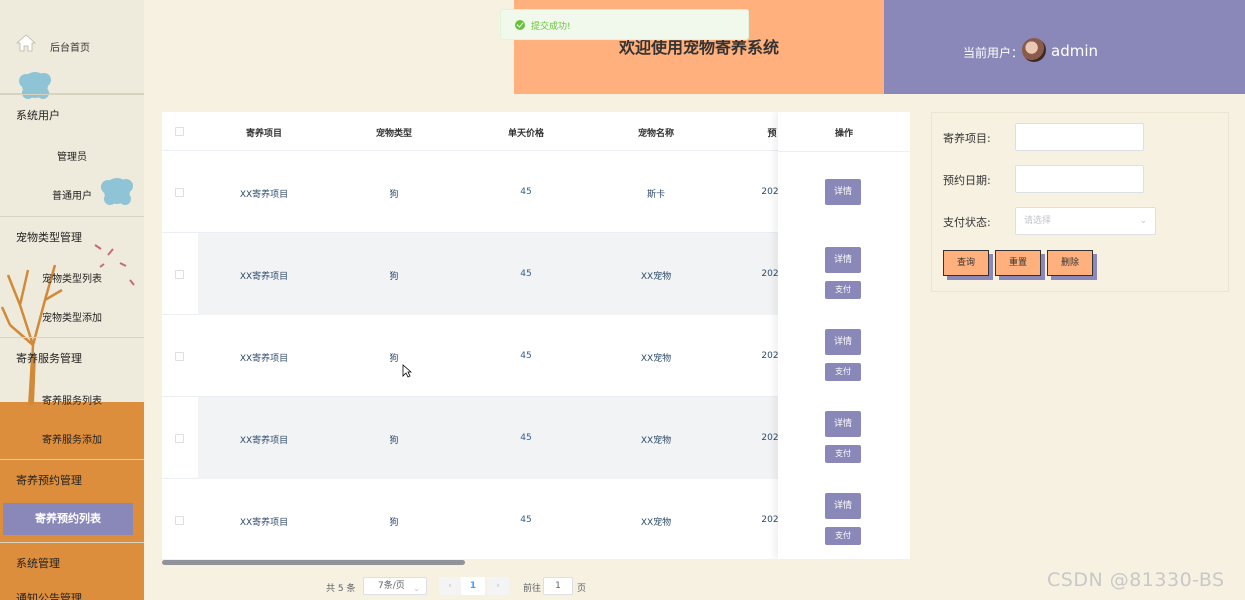 The image size is (1245, 600). What do you see at coordinates (72, 480) in the screenshot?
I see `sidebar-group-booking: 寄养预约管理` at bounding box center [72, 480].